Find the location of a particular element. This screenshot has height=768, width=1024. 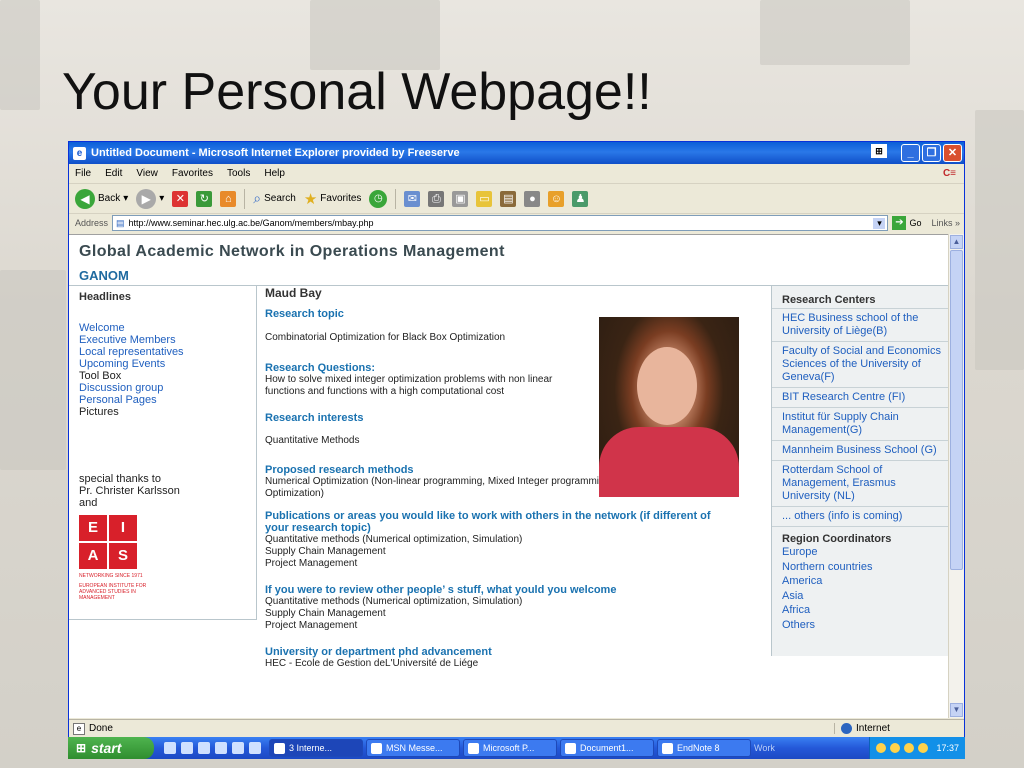

back-arrow-icon: ◀ is located at coordinates (85, 198).